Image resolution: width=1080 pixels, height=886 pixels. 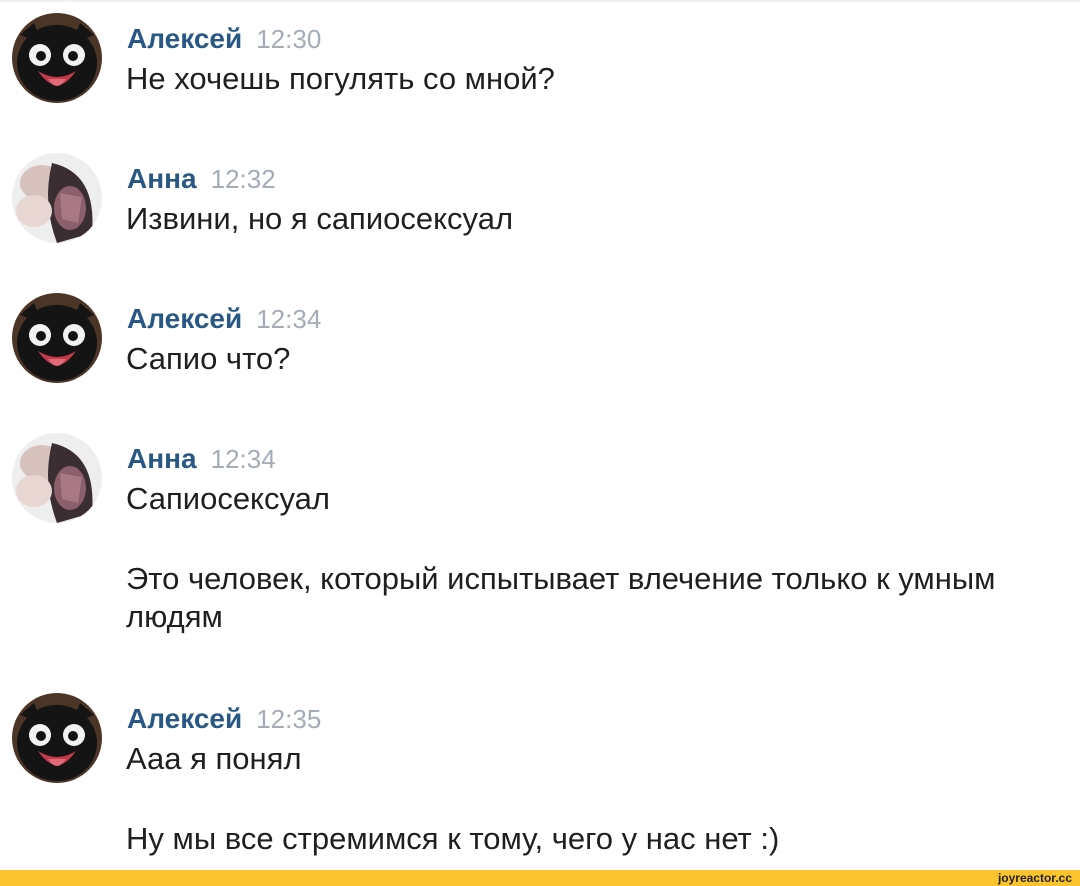 What do you see at coordinates (1034, 878) in the screenshot?
I see `watermark: joyreactor.cc` at bounding box center [1034, 878].